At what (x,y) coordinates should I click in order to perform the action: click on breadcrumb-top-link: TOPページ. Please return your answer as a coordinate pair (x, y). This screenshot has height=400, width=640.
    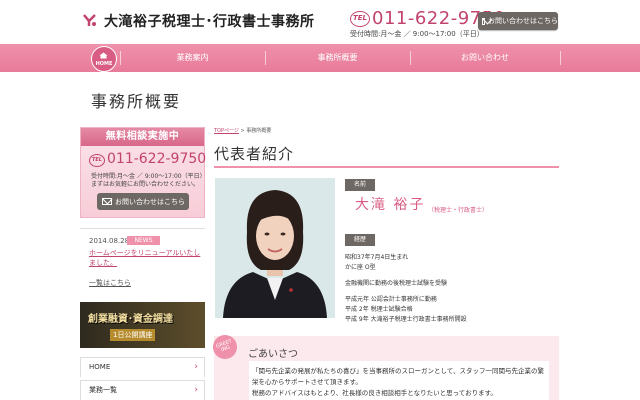
    Looking at the image, I should click on (226, 131).